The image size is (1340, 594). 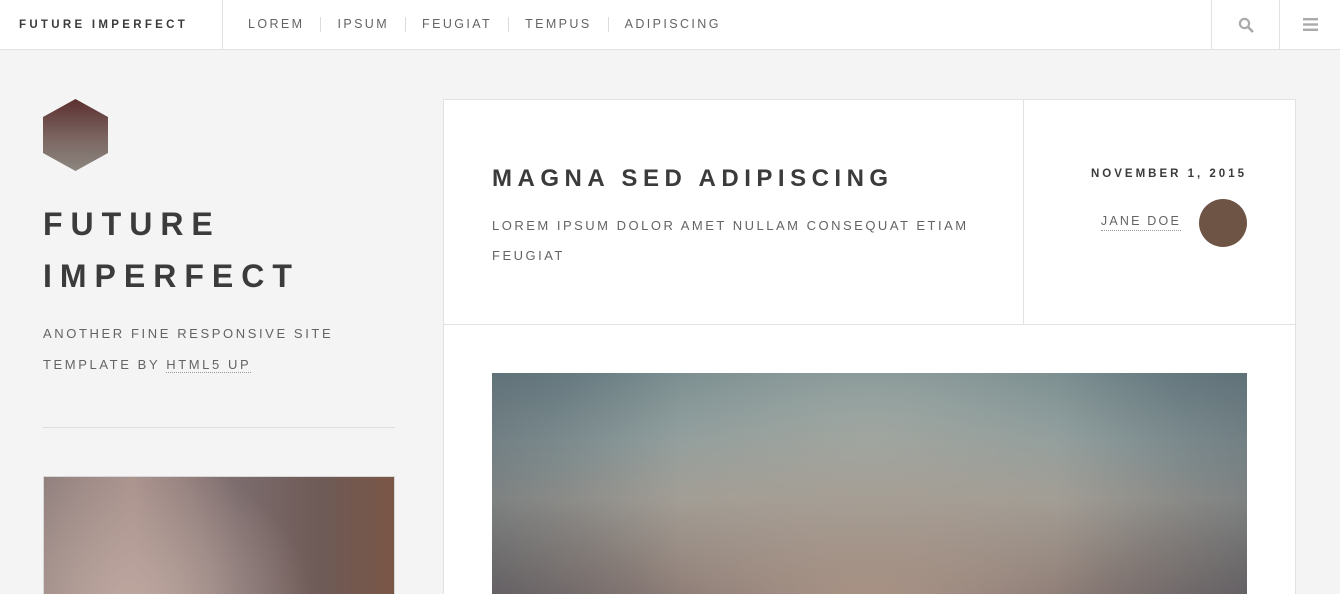 What do you see at coordinates (219, 535) in the screenshot?
I see `sidebar-image` at bounding box center [219, 535].